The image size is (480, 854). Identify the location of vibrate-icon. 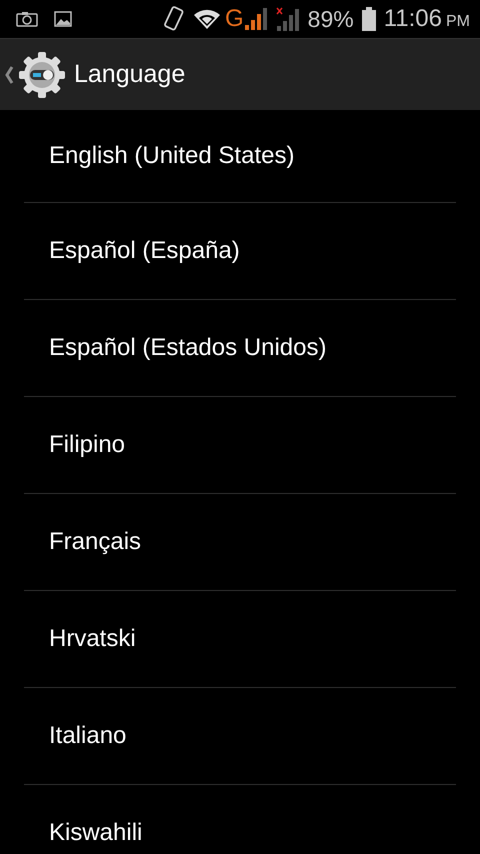
(174, 19).